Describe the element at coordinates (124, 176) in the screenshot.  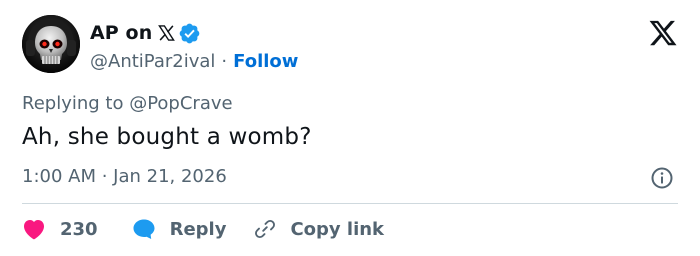
I see `tweet-timestamp: 1:00 AM · Jan 21, 2026` at that location.